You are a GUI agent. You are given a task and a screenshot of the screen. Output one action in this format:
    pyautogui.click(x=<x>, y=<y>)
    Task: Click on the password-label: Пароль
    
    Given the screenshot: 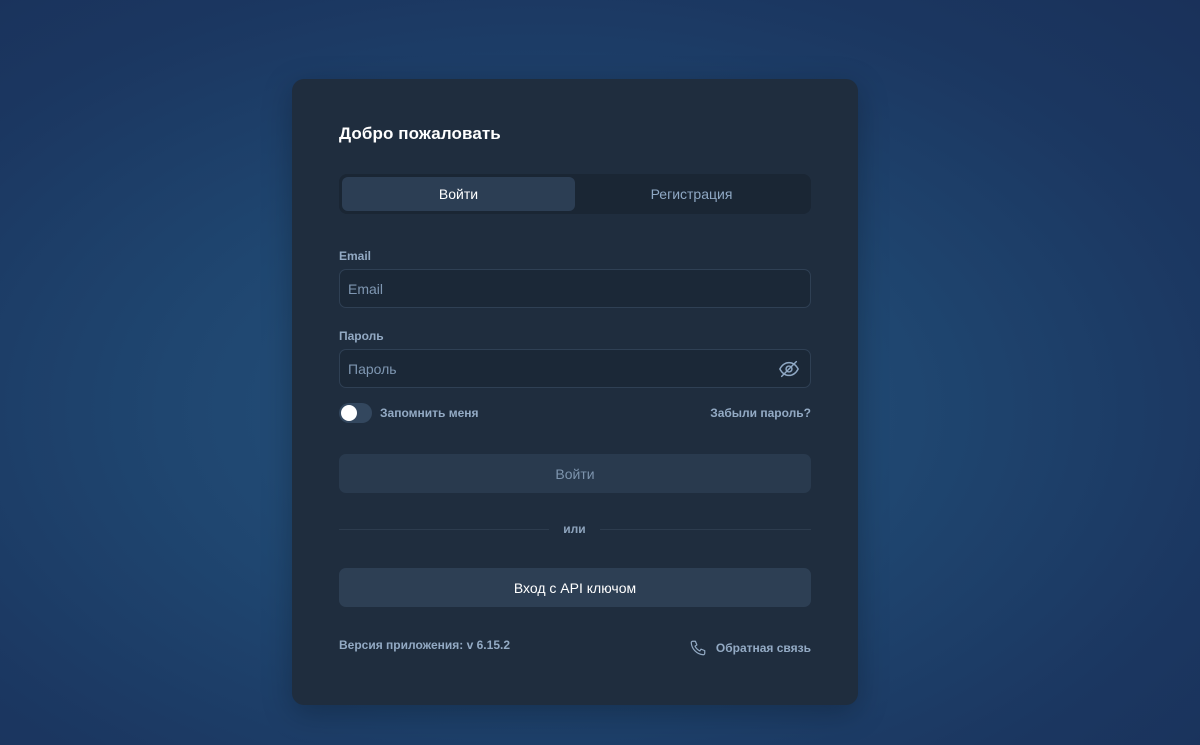 What is the action you would take?
    pyautogui.click(x=361, y=336)
    